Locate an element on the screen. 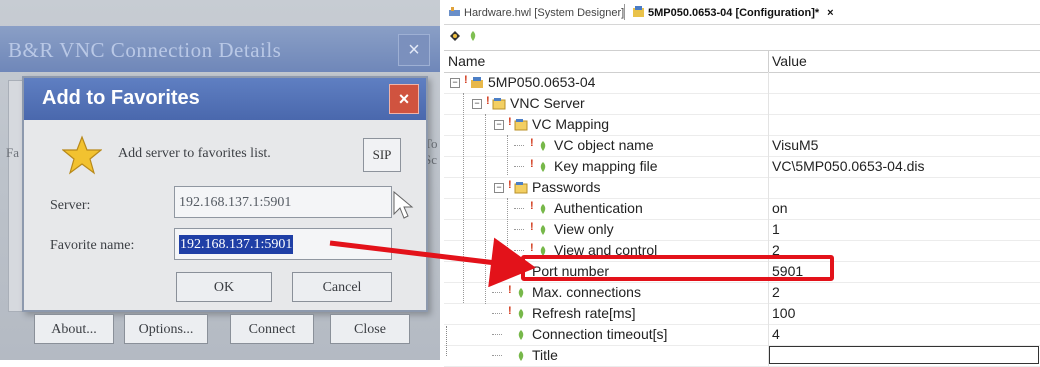 Image resolution: width=1040 pixels, height=367 pixels. background-close-button: × is located at coordinates (414, 50).